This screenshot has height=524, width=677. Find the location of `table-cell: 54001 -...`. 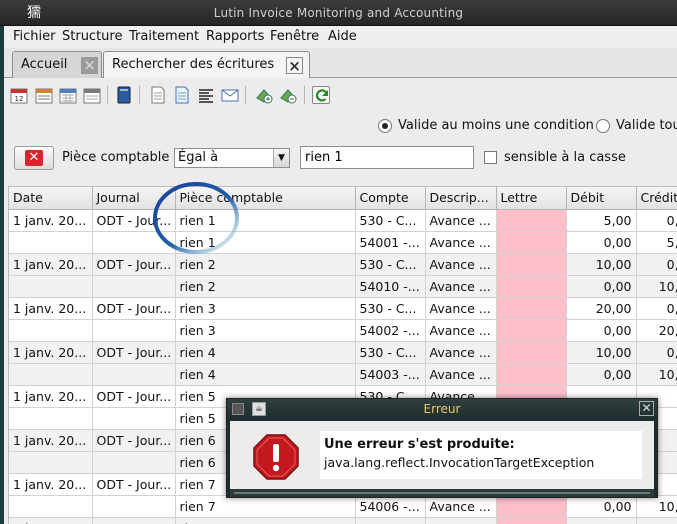

table-cell: 54001 -... is located at coordinates (390, 242).